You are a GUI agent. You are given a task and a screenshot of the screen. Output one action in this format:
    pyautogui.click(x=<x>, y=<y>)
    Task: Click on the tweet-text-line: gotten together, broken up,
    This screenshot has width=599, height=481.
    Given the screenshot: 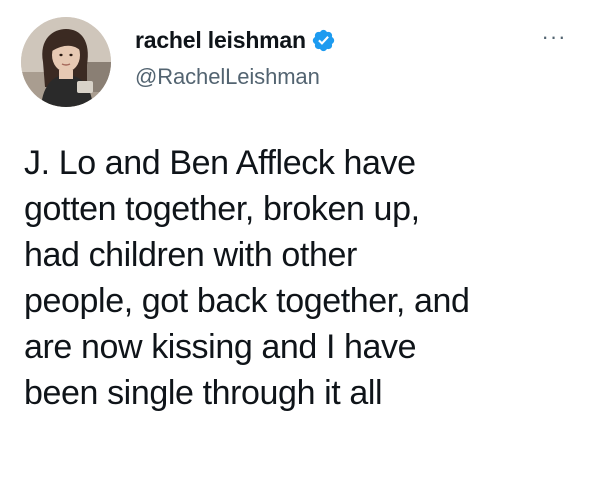 What is the action you would take?
    pyautogui.click(x=222, y=209)
    